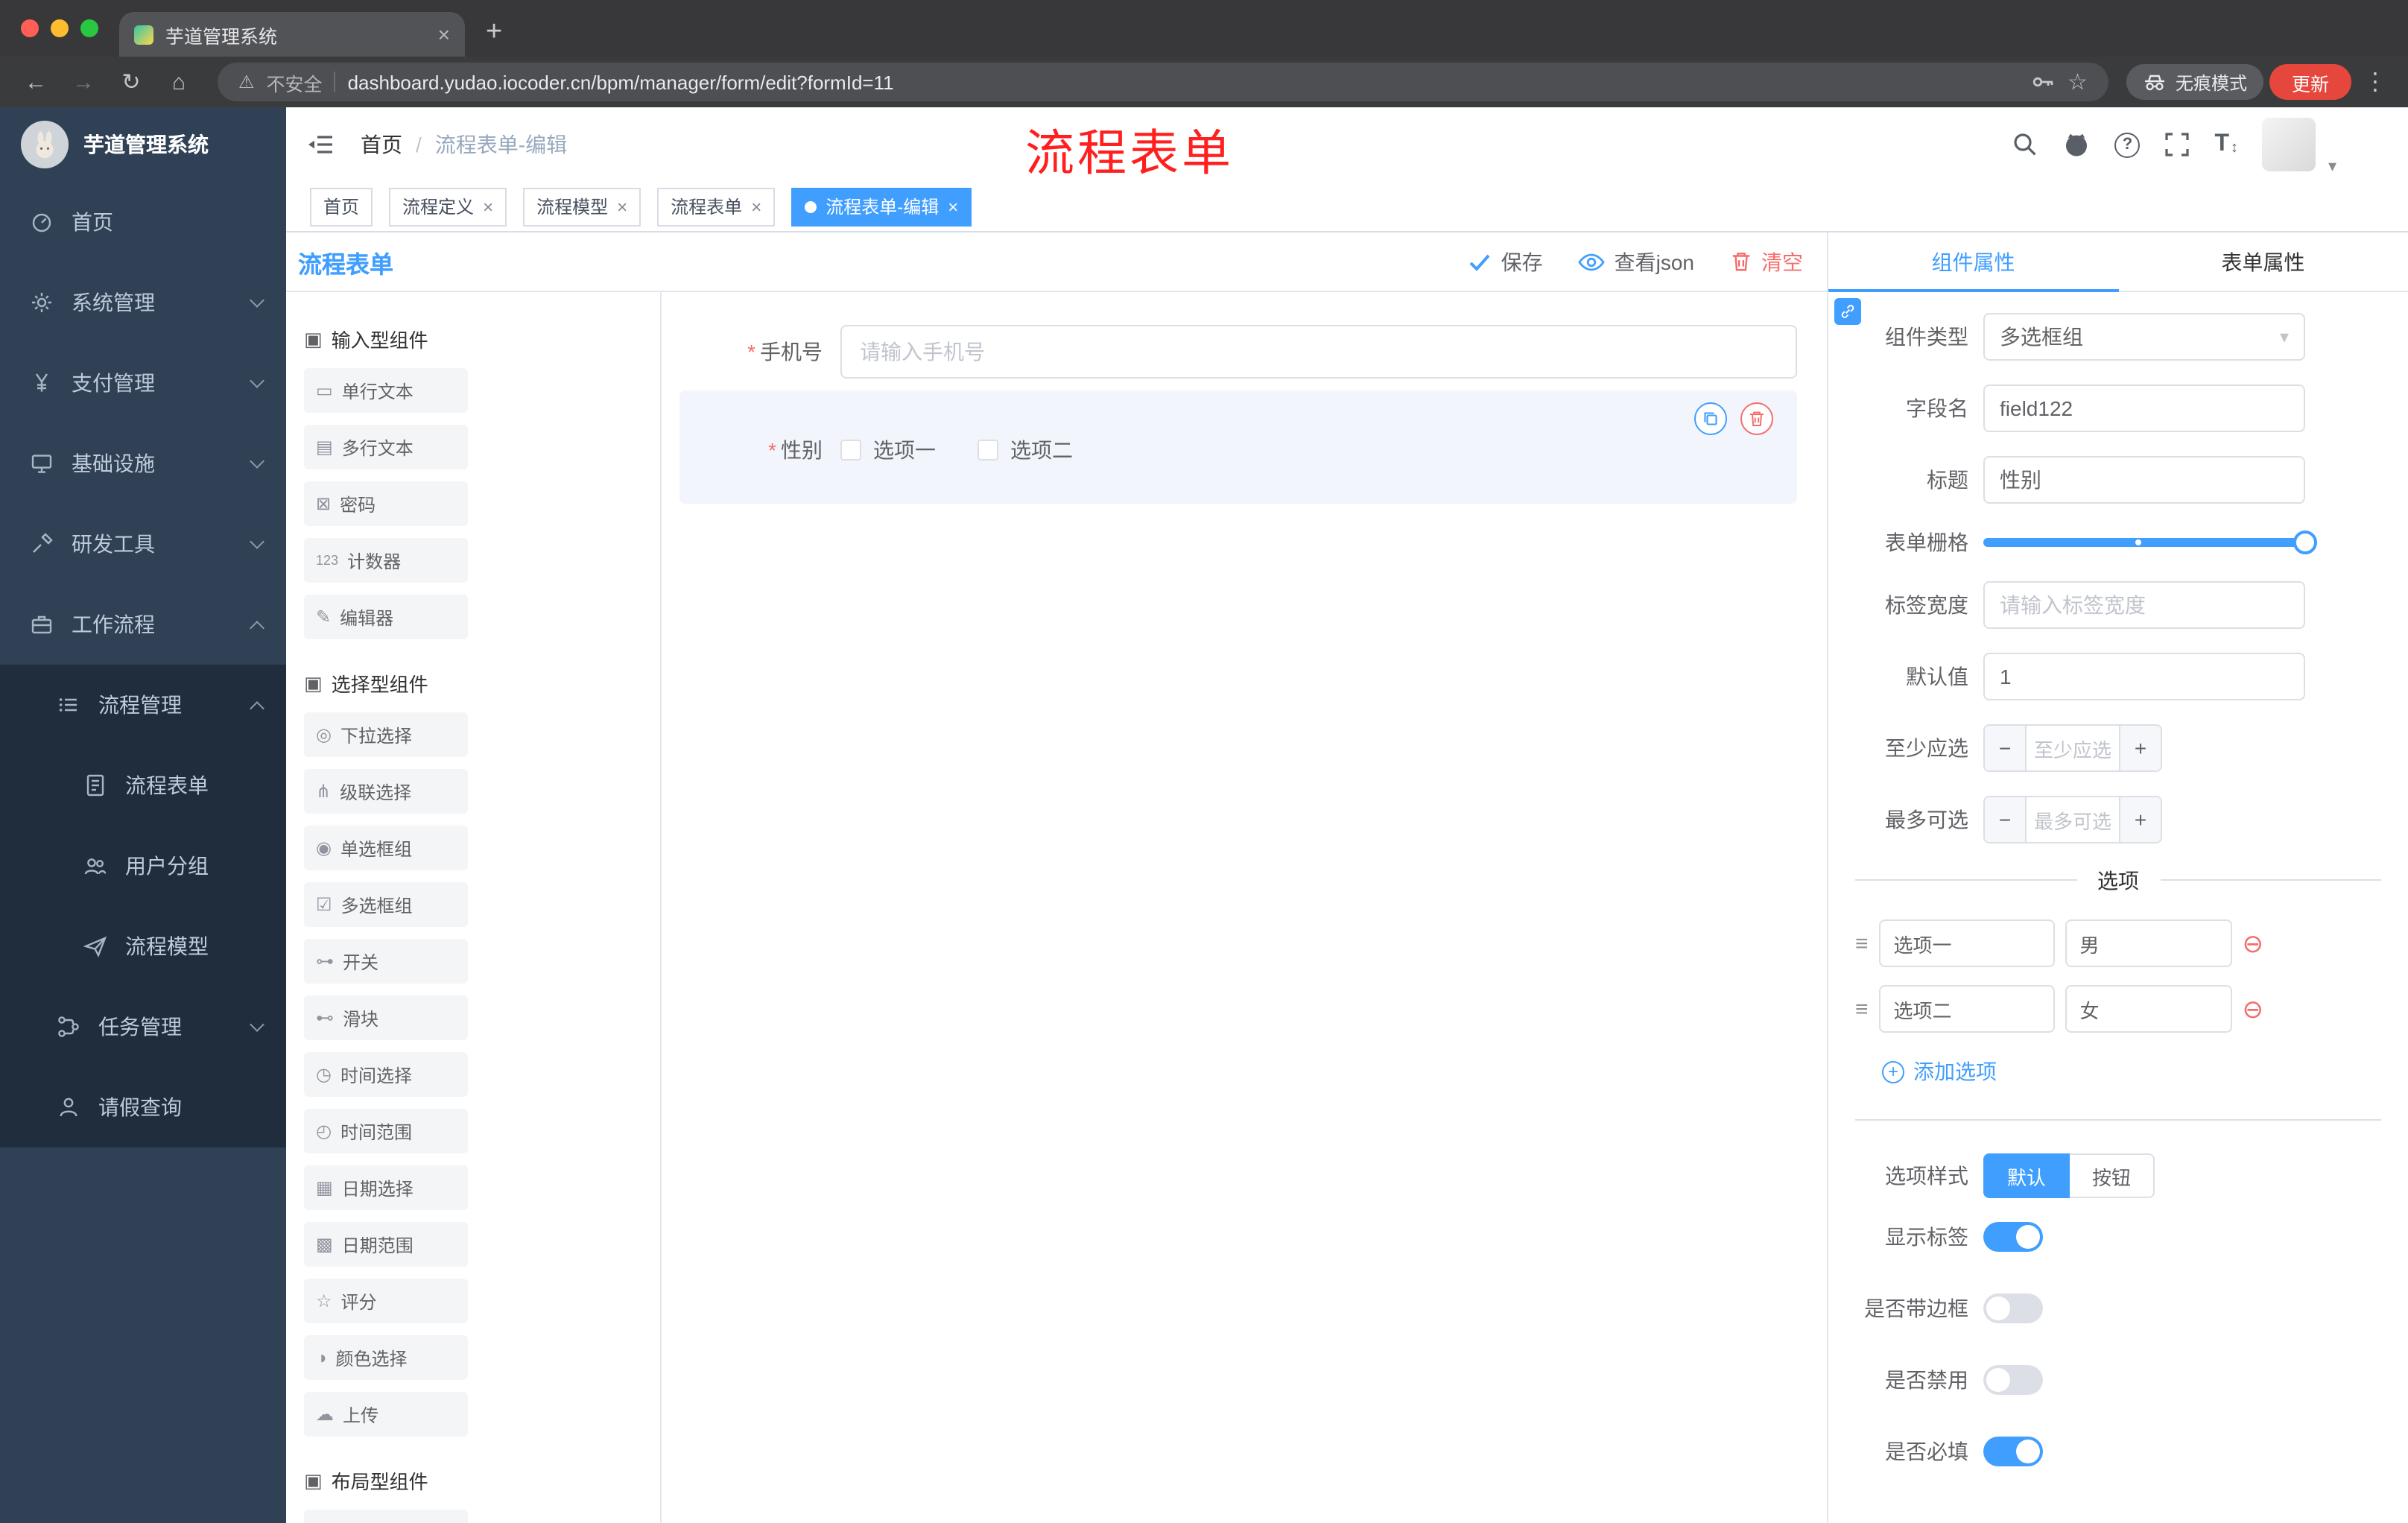 Image resolution: width=2408 pixels, height=1523 pixels. Describe the element at coordinates (143, 785) in the screenshot. I see `sidebar-item-process-form: 流程表单` at that location.